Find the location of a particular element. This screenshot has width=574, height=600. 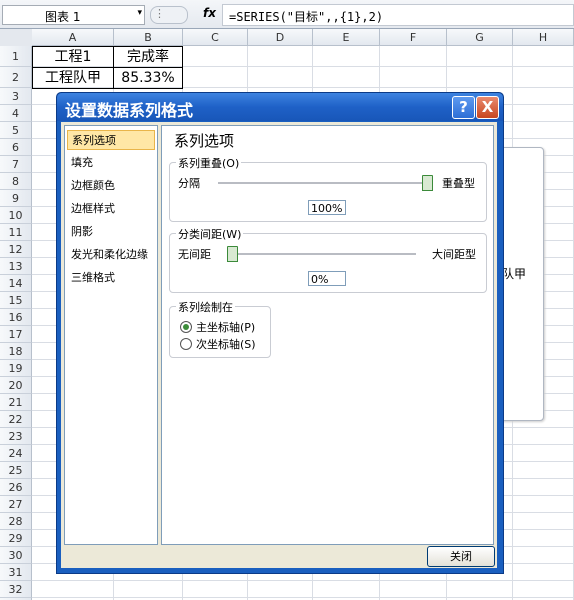

row-header-14: 14 is located at coordinates (16, 283).